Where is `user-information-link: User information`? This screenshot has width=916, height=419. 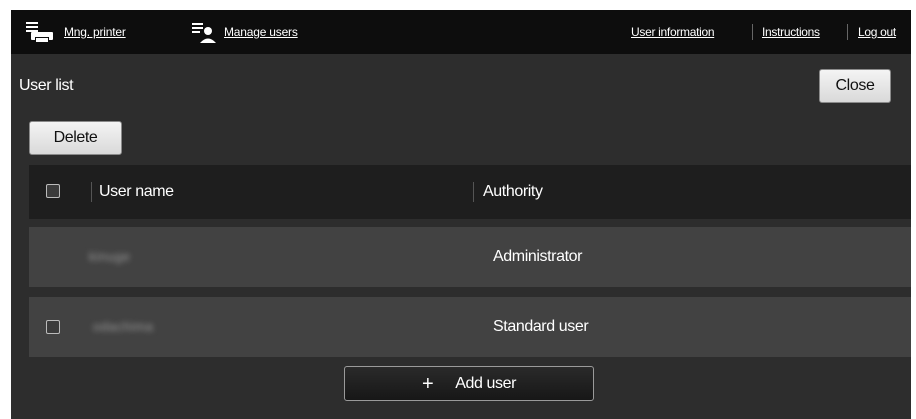
user-information-link: User information is located at coordinates (673, 32).